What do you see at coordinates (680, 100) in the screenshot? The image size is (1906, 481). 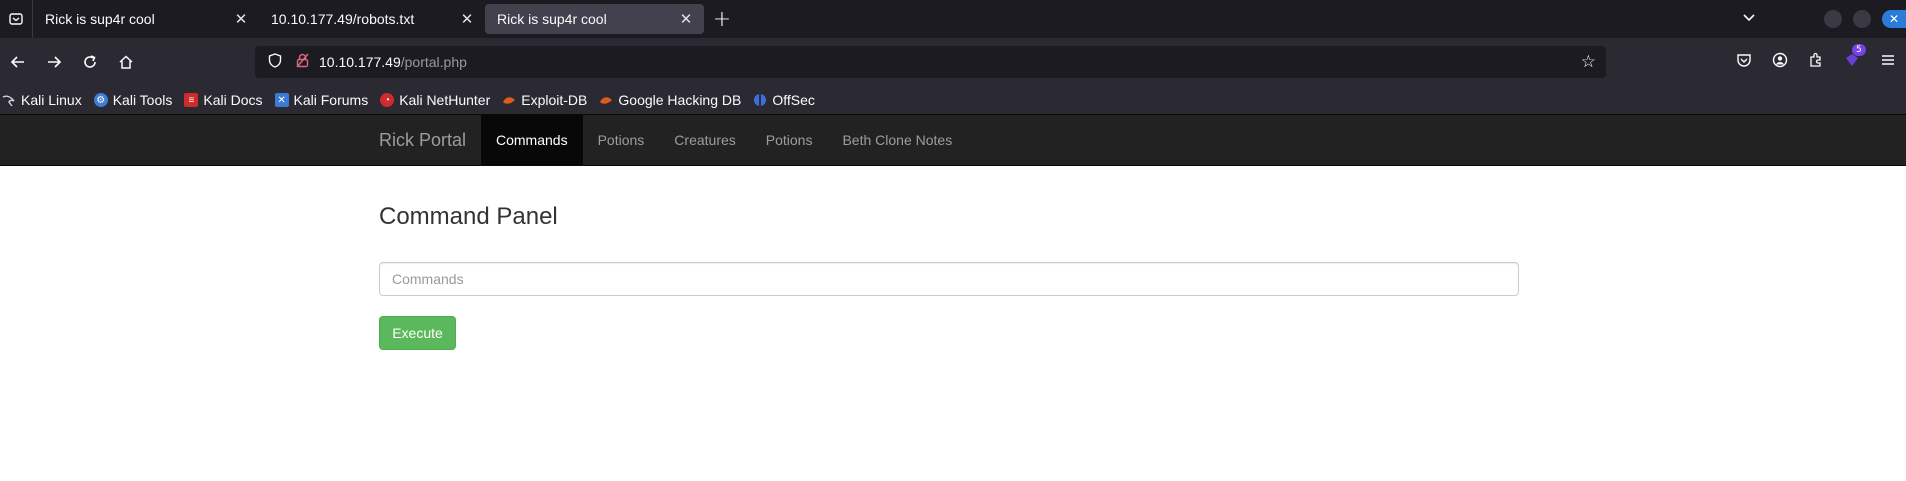 I see `bookmark-label: Google Hacking DB` at bounding box center [680, 100].